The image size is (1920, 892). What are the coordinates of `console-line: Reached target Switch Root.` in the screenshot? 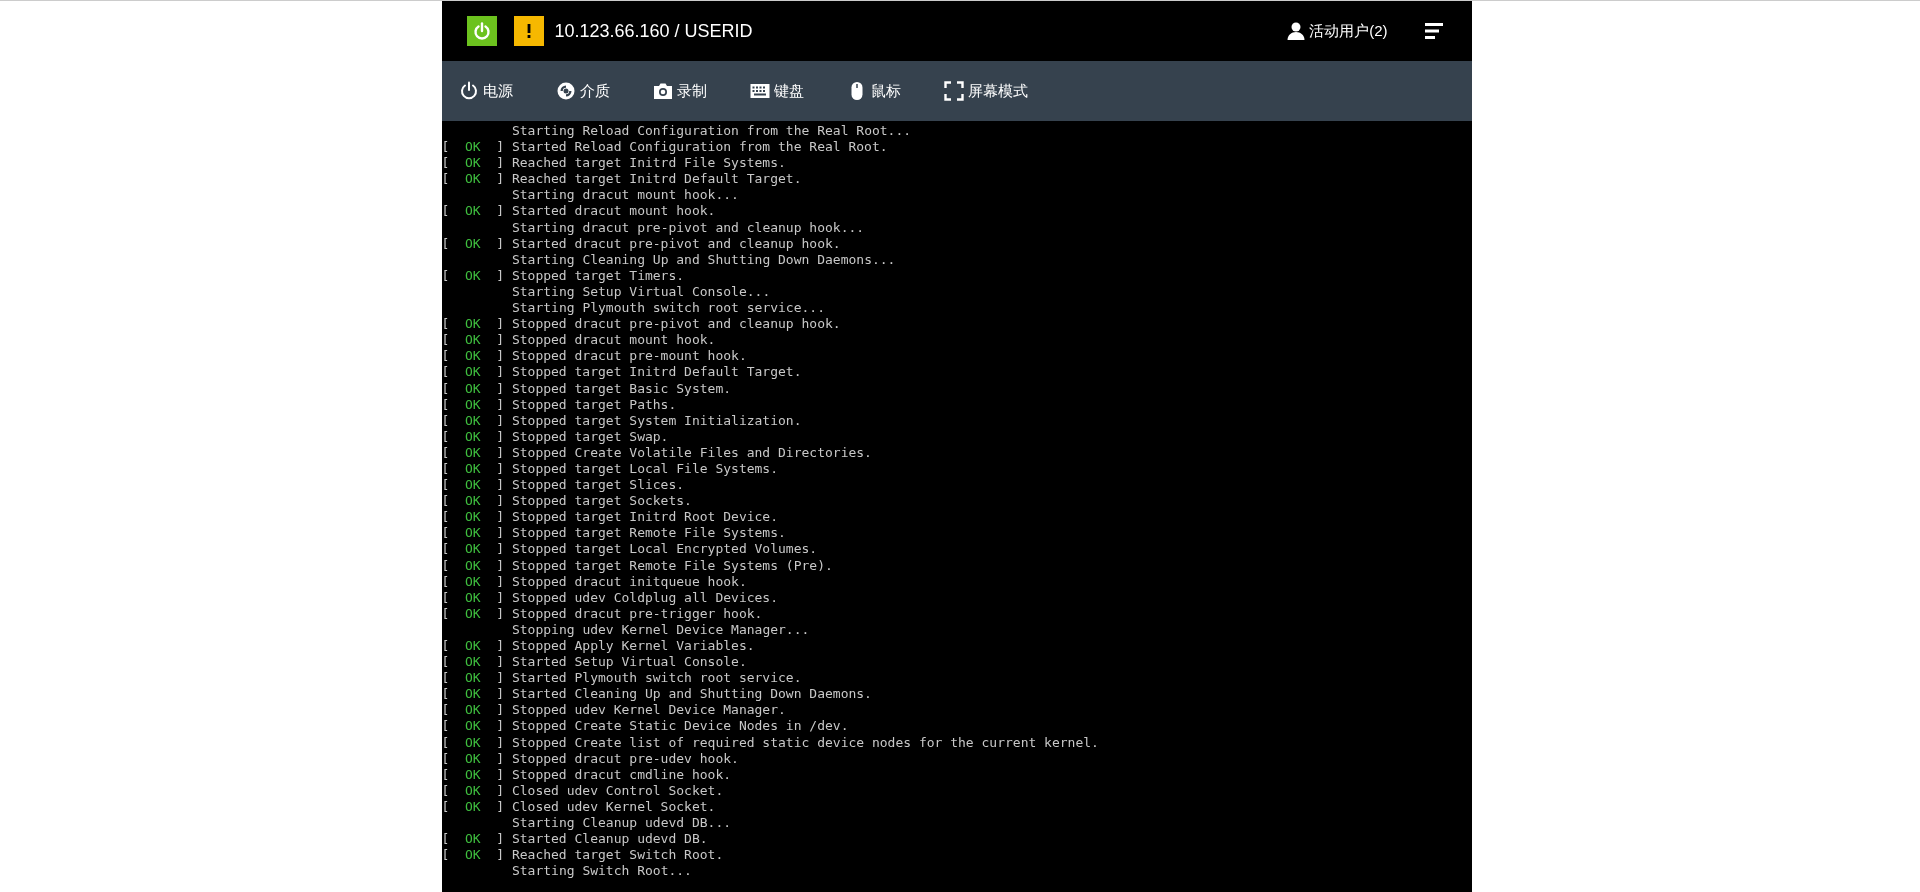 It's located at (617, 855).